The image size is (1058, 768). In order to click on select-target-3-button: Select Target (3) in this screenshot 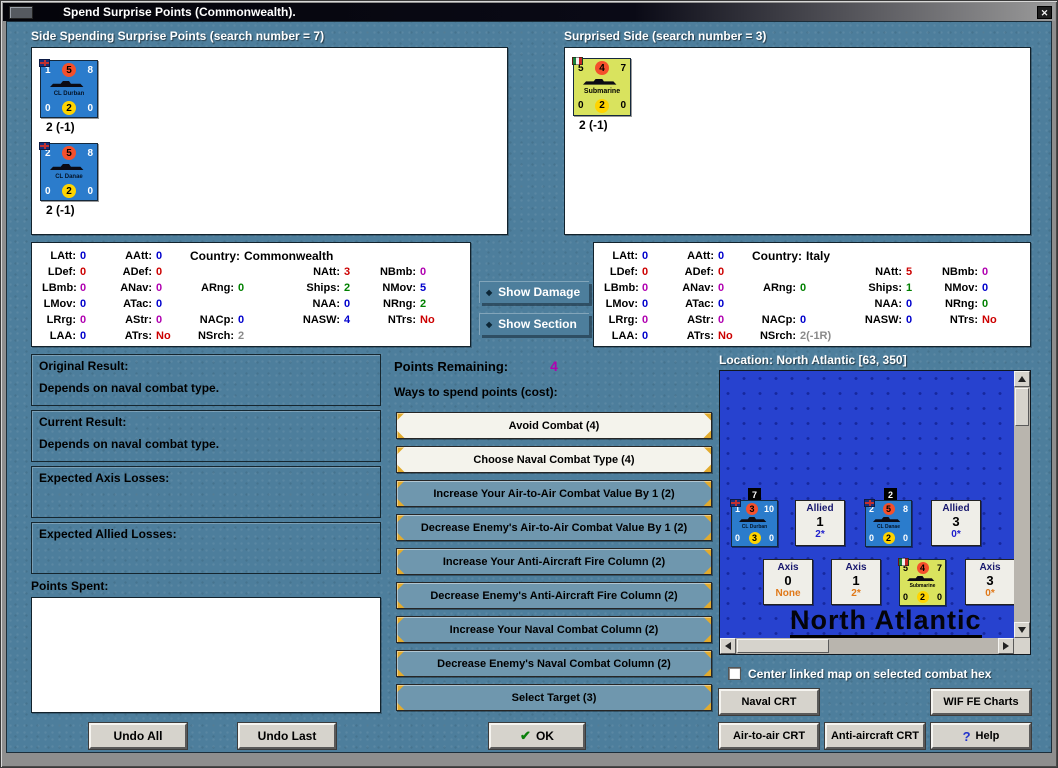, I will do `click(554, 697)`.